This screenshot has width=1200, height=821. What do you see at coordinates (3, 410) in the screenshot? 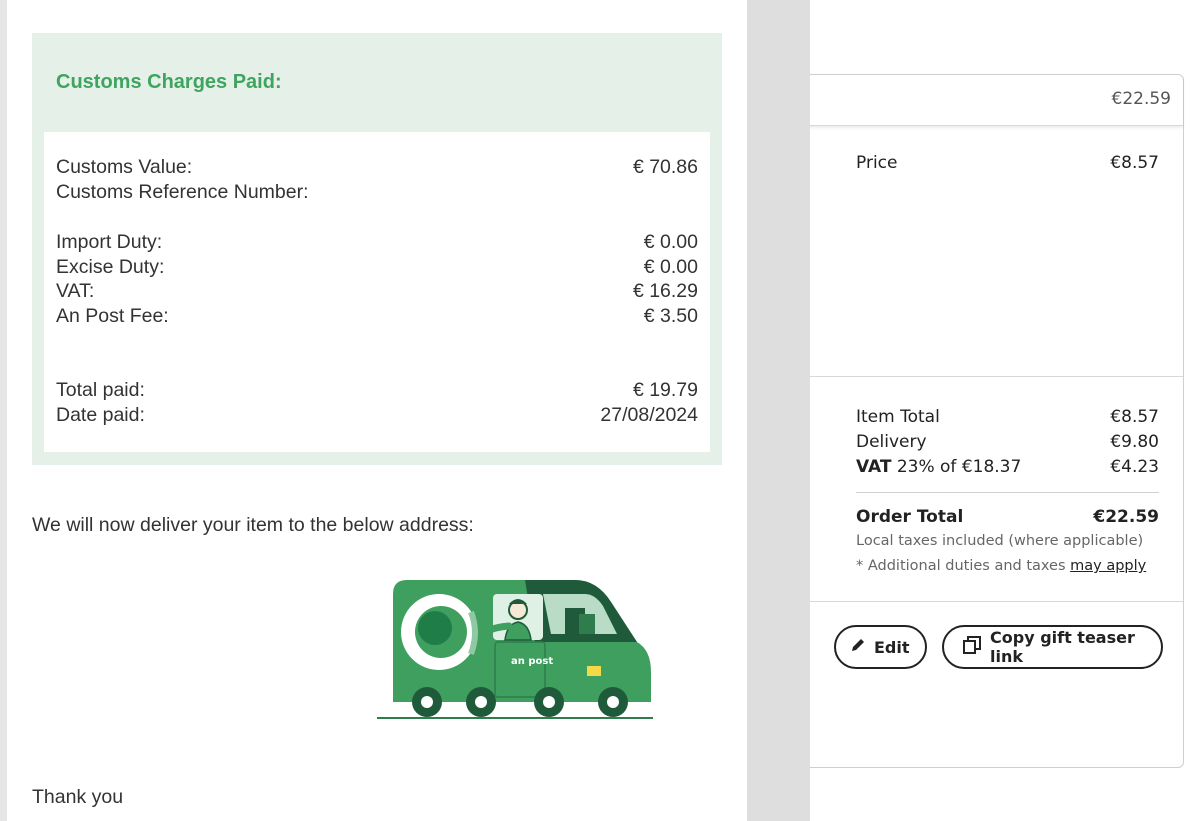
I see `window-edge` at bounding box center [3, 410].